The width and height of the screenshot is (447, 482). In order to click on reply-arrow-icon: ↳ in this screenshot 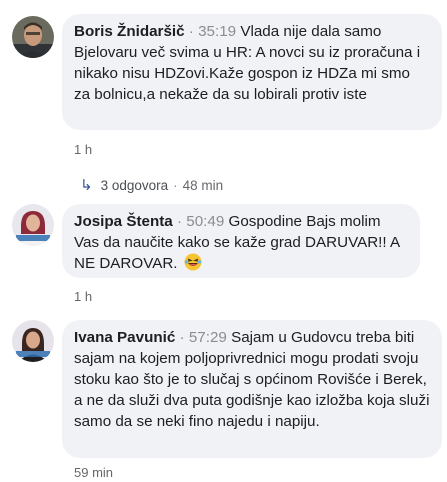, I will do `click(86, 185)`.